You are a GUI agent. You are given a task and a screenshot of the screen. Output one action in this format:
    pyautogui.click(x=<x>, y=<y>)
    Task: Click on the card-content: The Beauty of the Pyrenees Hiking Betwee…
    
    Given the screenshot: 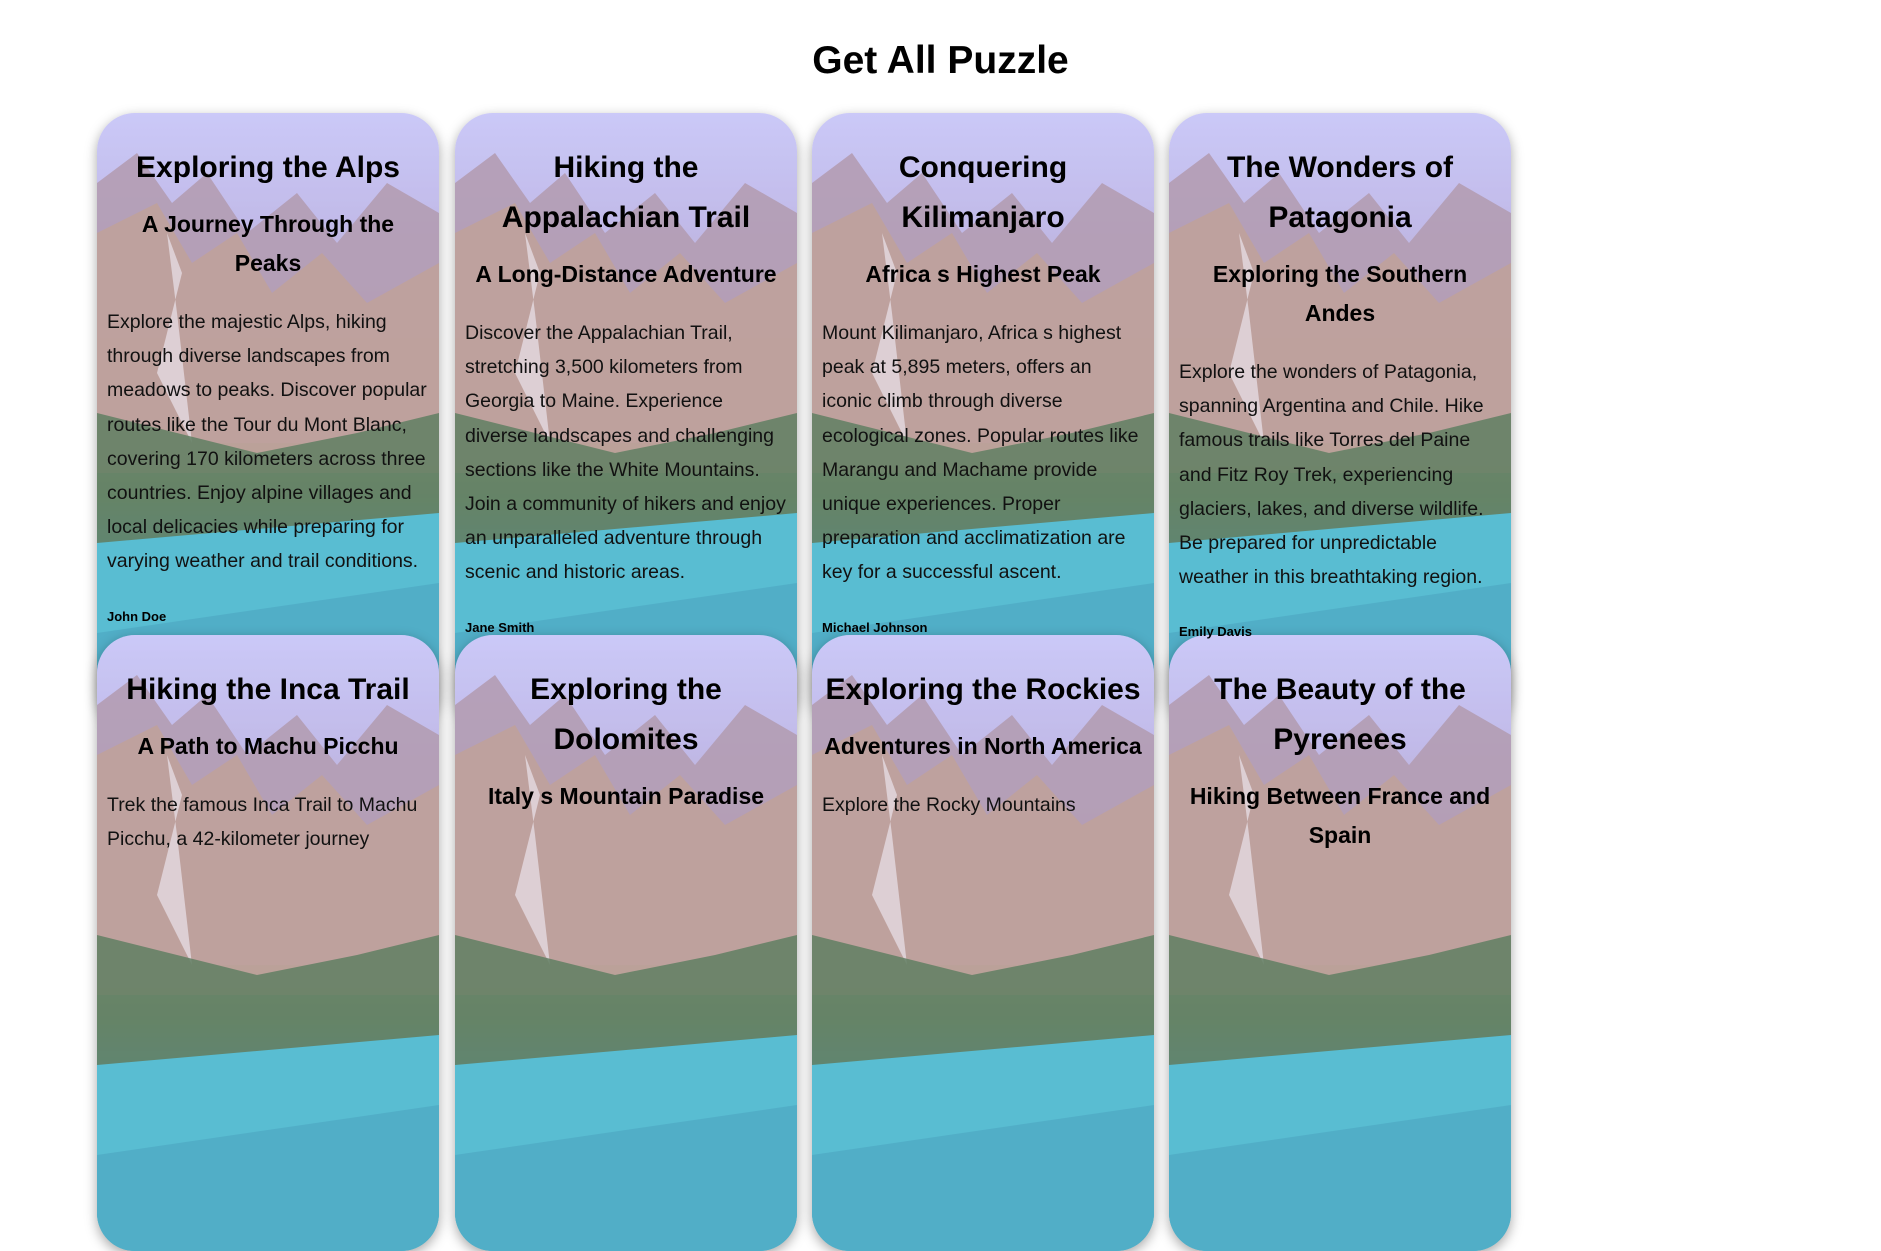 What is the action you would take?
    pyautogui.click(x=1340, y=745)
    